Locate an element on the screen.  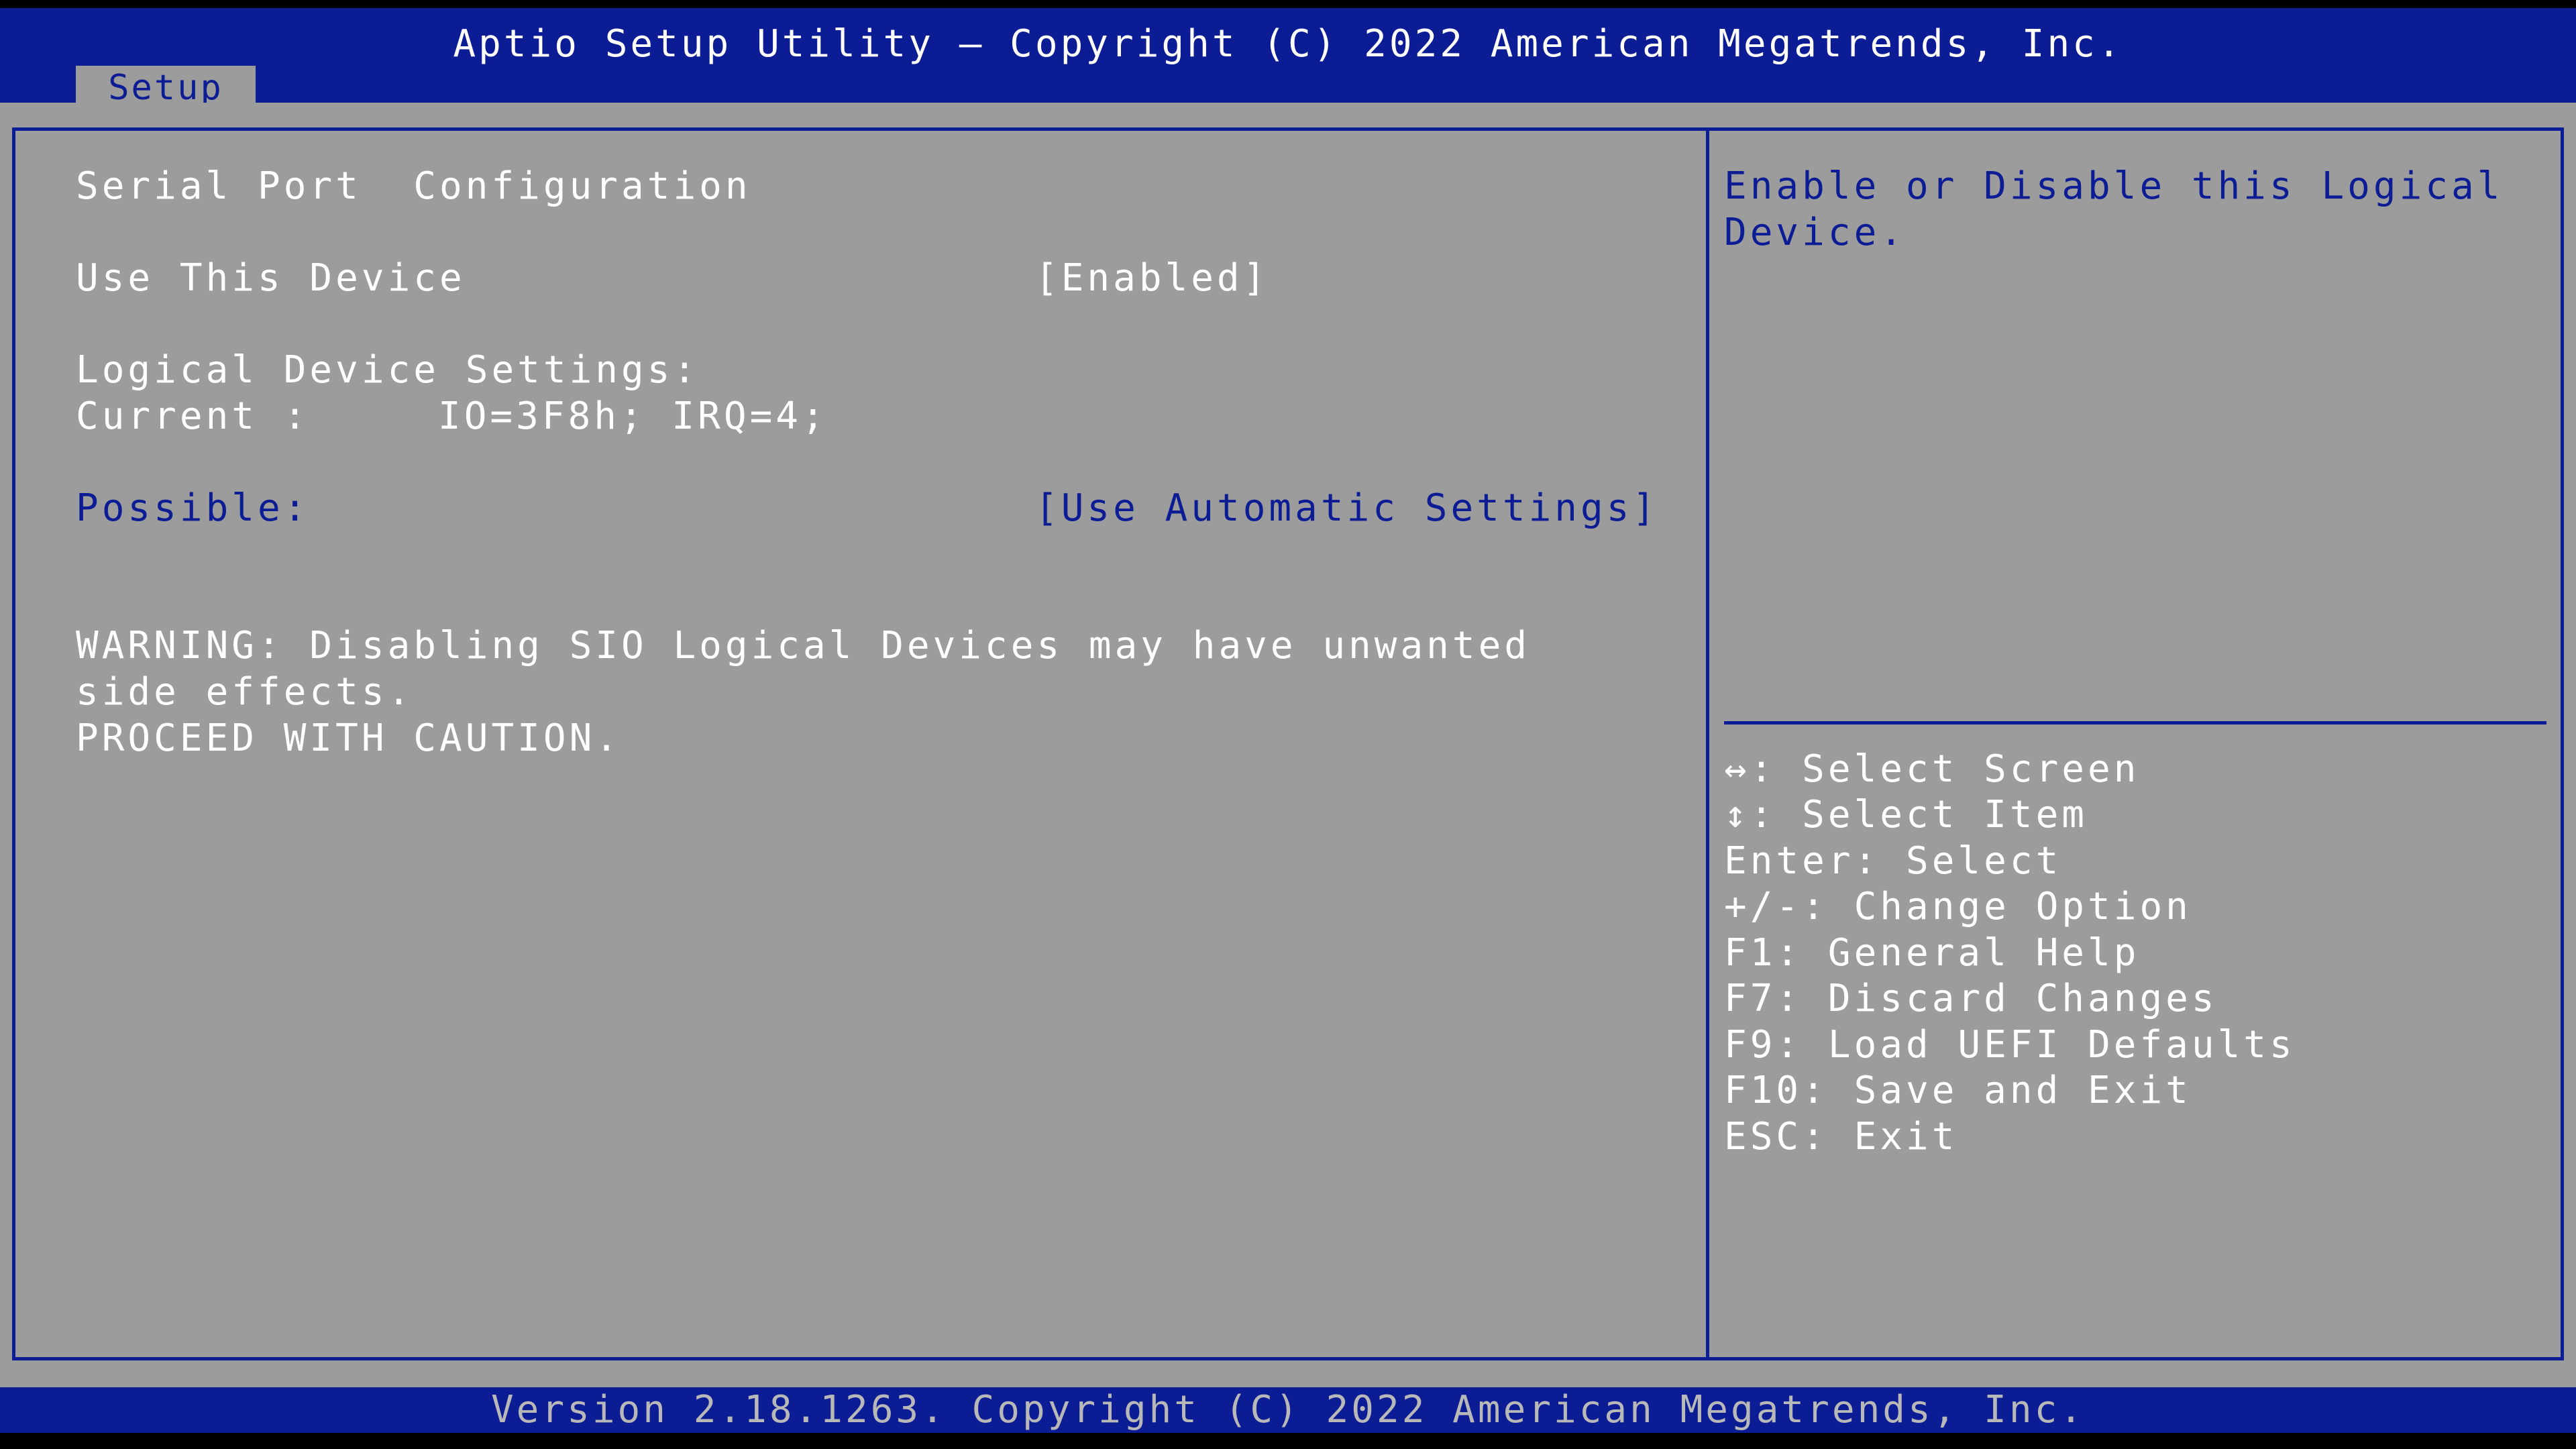
use-device-label: Use This Device is located at coordinates (271, 278).